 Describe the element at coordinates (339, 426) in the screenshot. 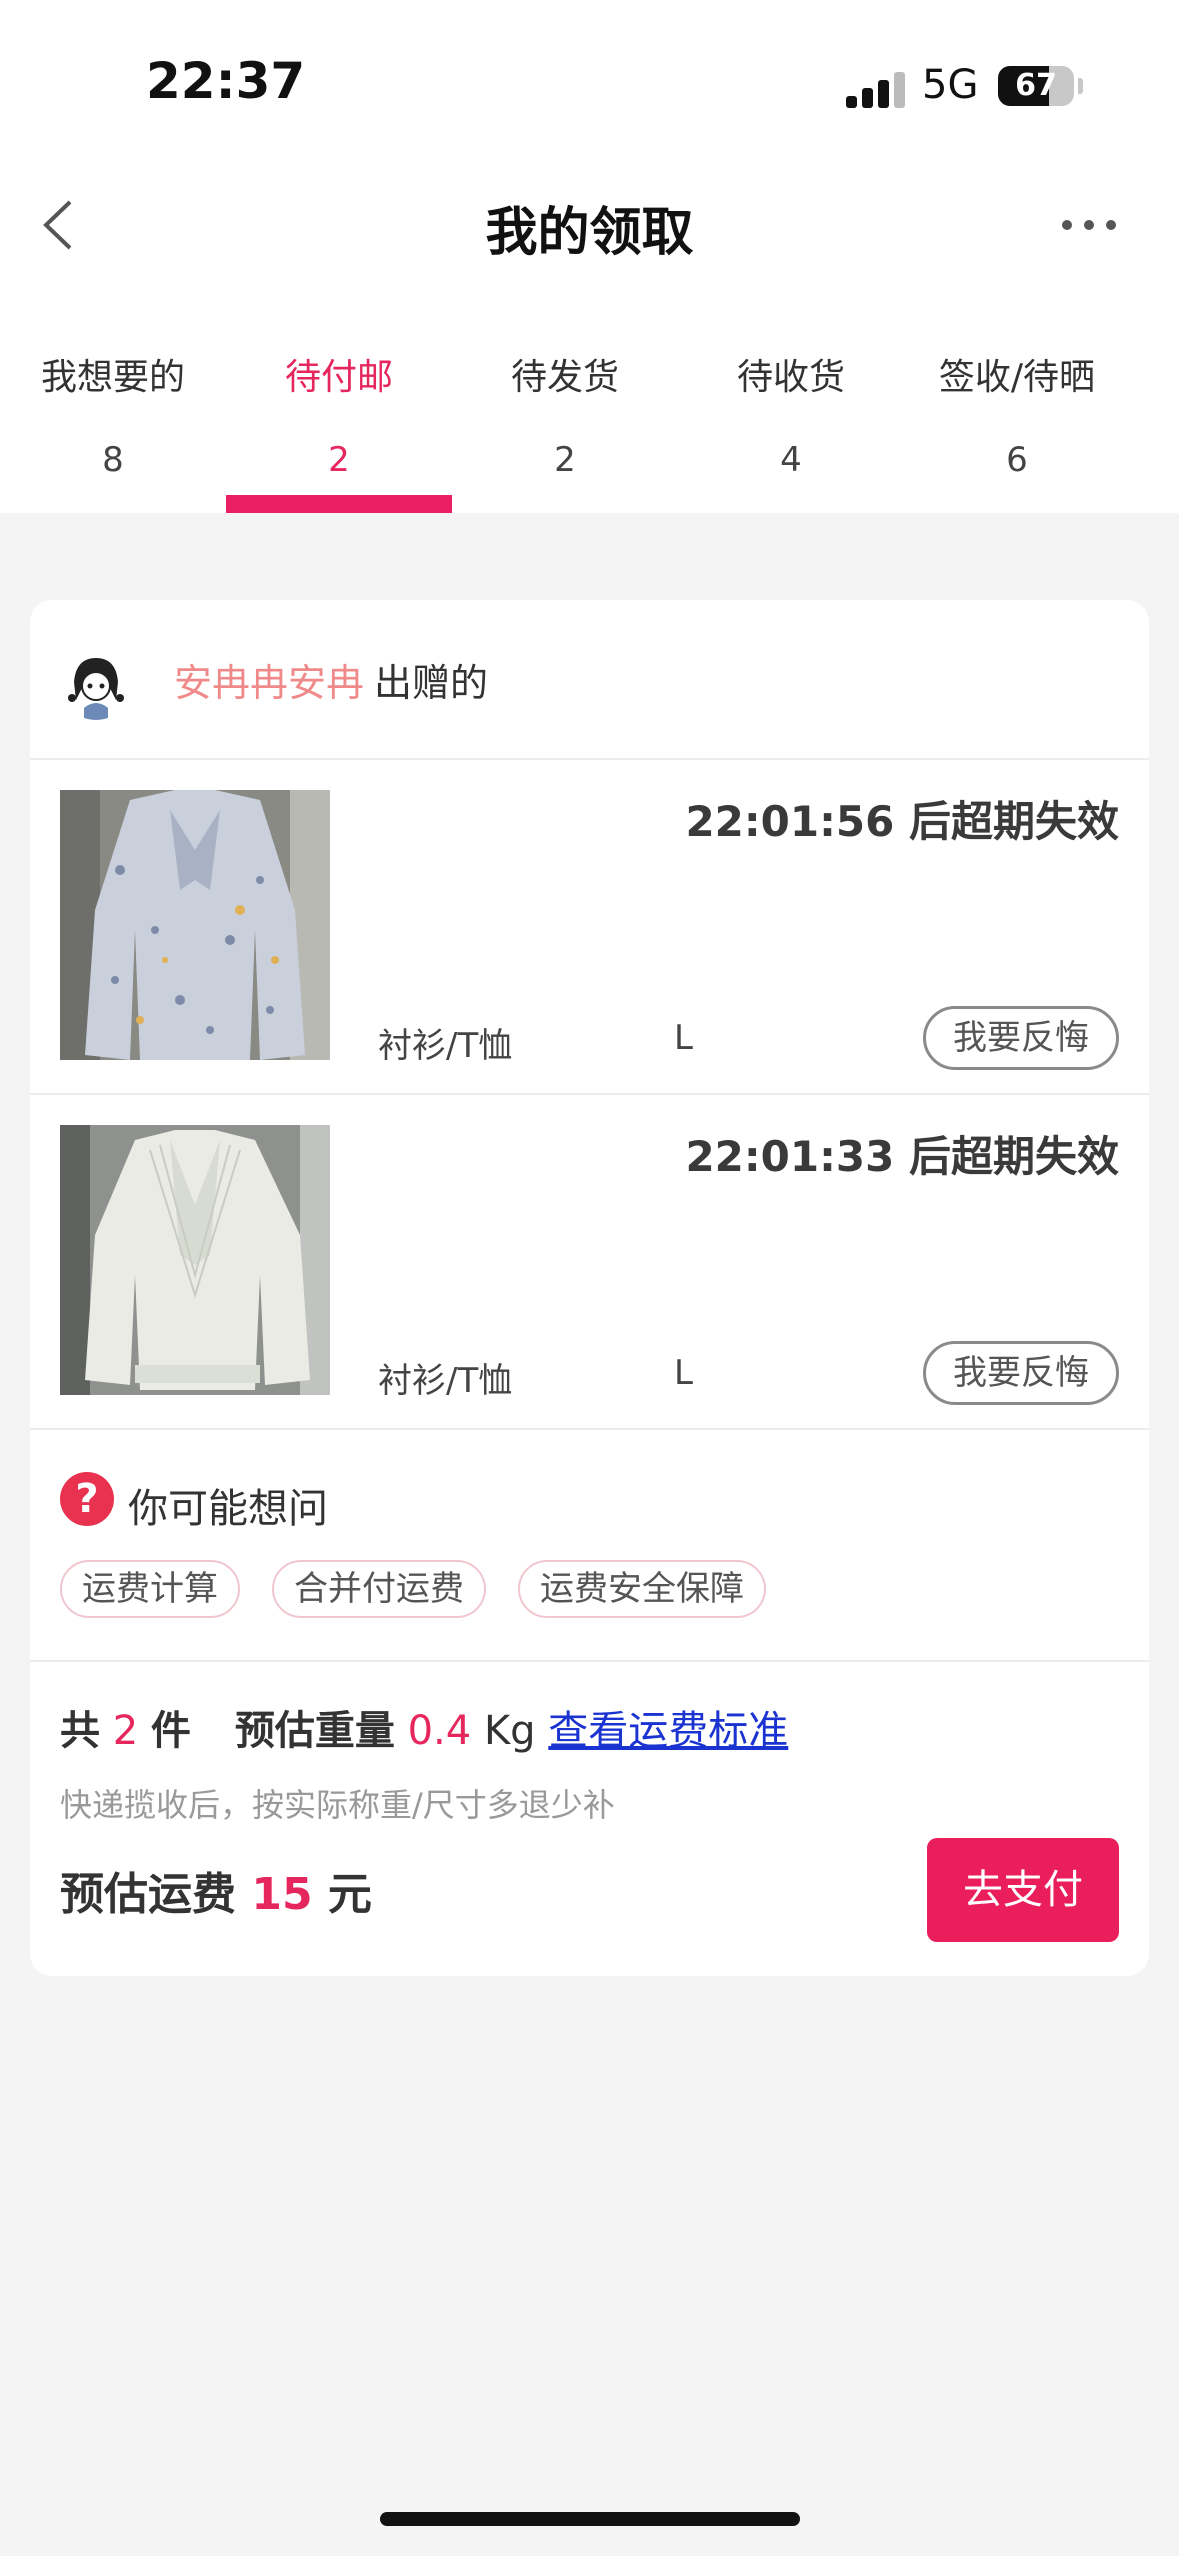

I see `tab-pending-postage: 待付邮 2` at that location.